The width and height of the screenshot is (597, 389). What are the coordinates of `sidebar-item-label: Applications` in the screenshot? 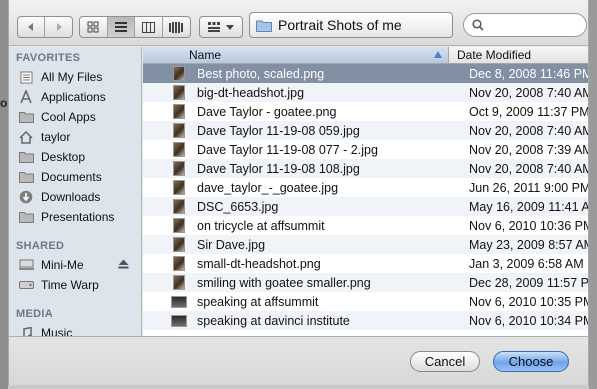 It's located at (73, 97).